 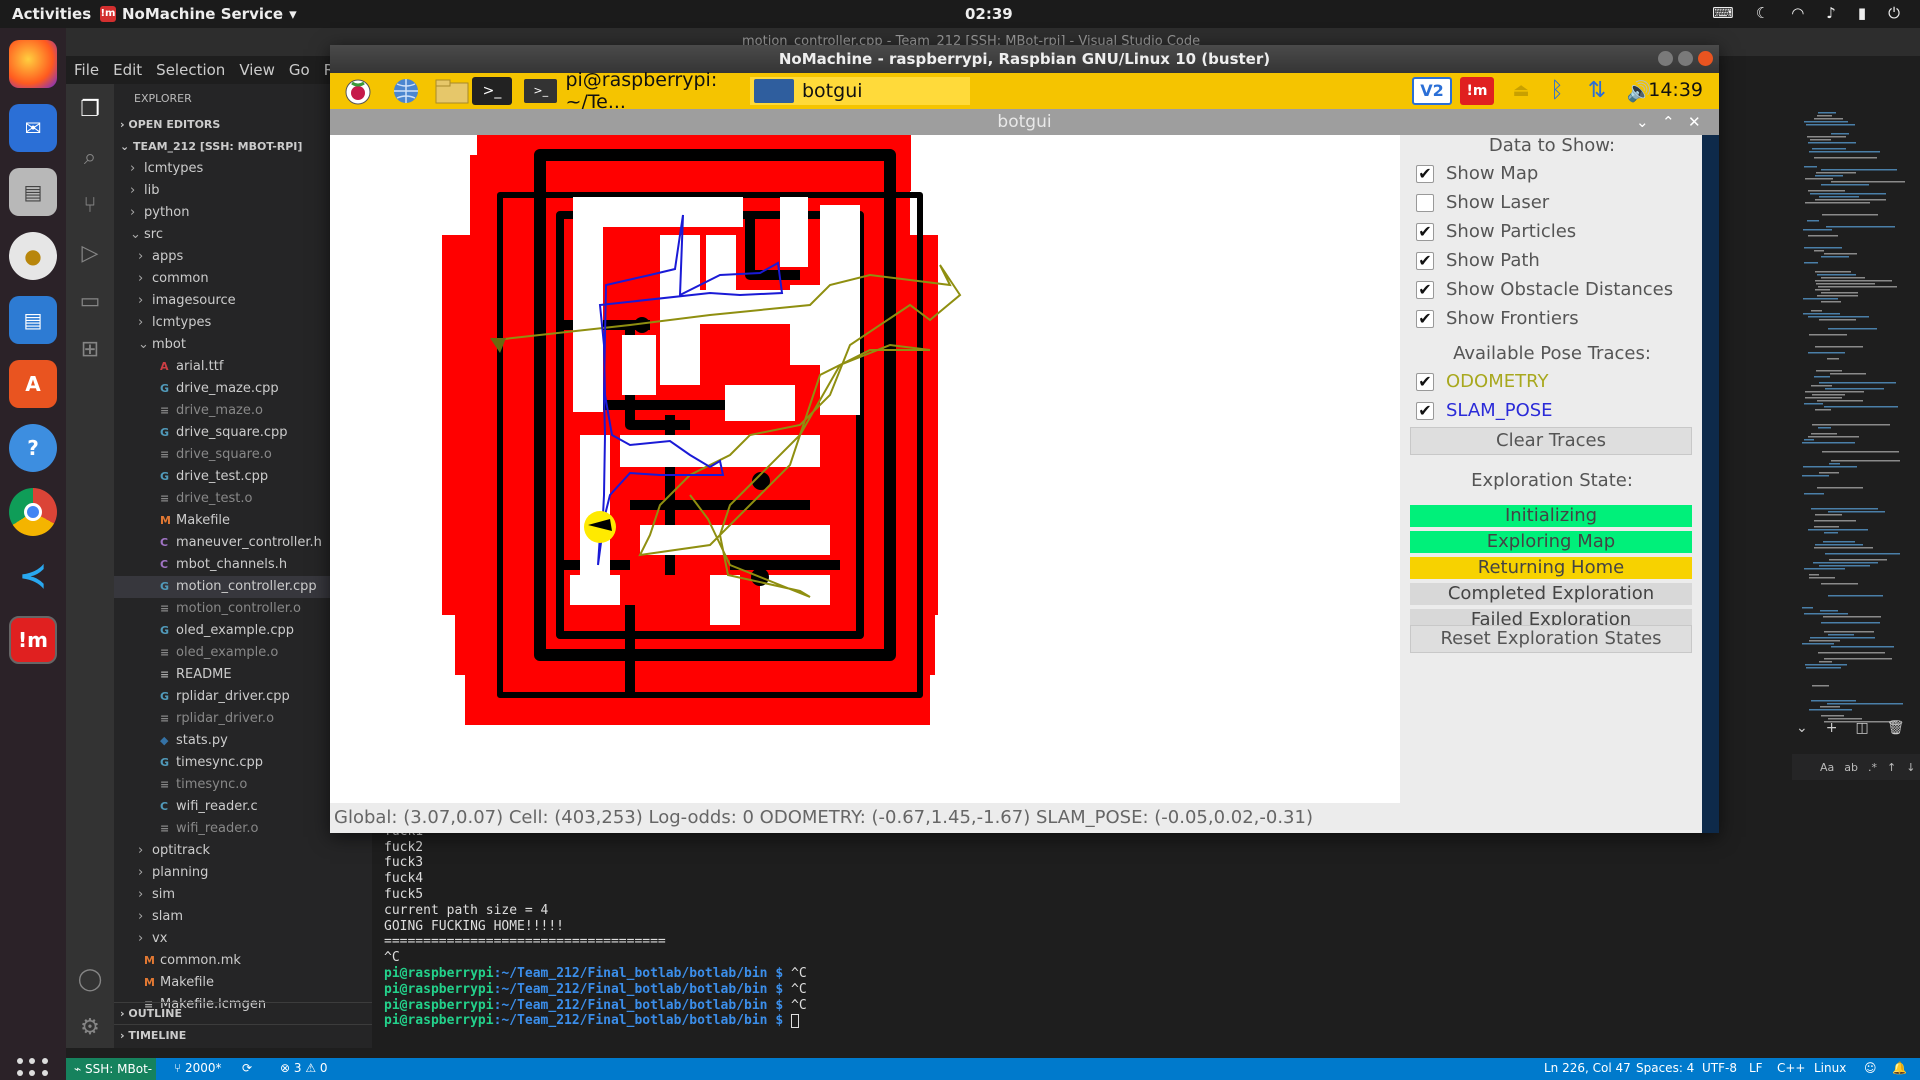 What do you see at coordinates (1806, 13) in the screenshot?
I see `system-tray: ⌨ ☾ ◠ ♪ ▮ ⏻` at bounding box center [1806, 13].